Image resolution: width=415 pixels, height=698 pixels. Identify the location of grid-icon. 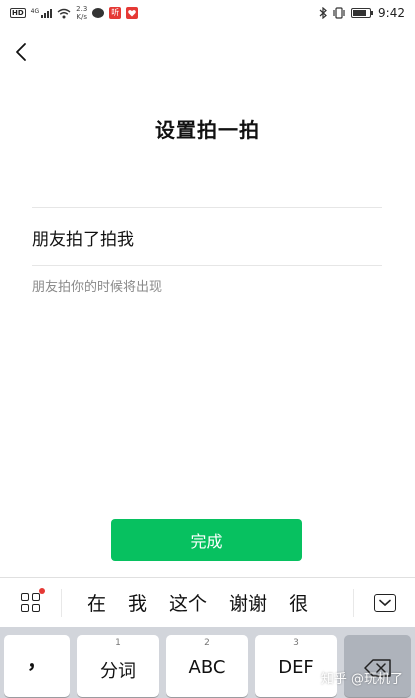
(33, 600).